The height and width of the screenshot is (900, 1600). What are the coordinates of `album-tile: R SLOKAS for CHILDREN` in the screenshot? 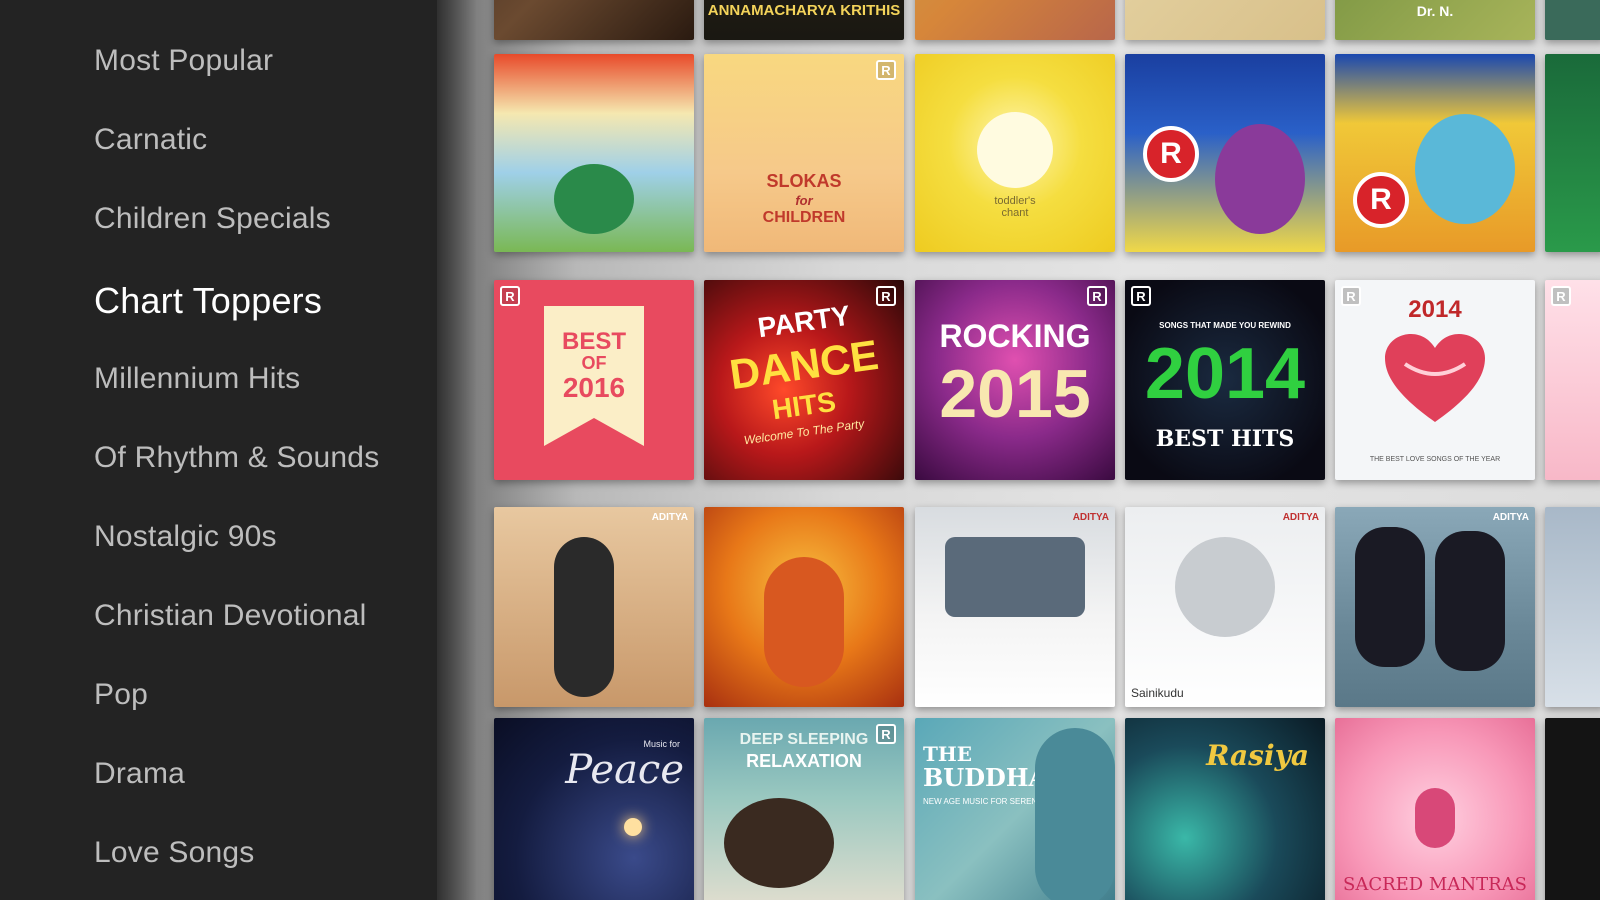 It's located at (804, 153).